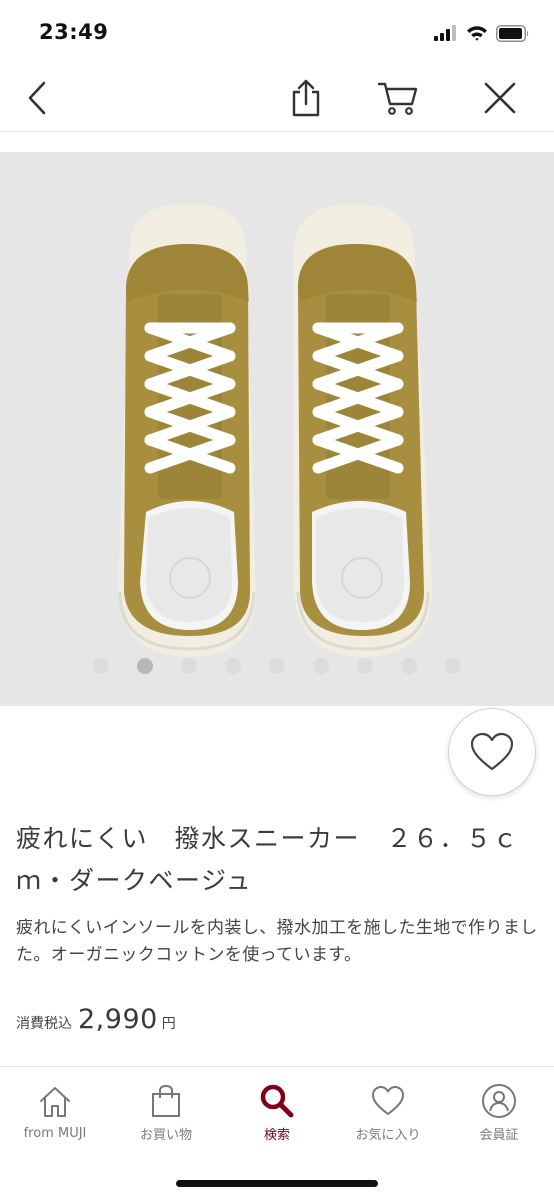  I want to click on tab-label: お買い物, so click(165, 1135).